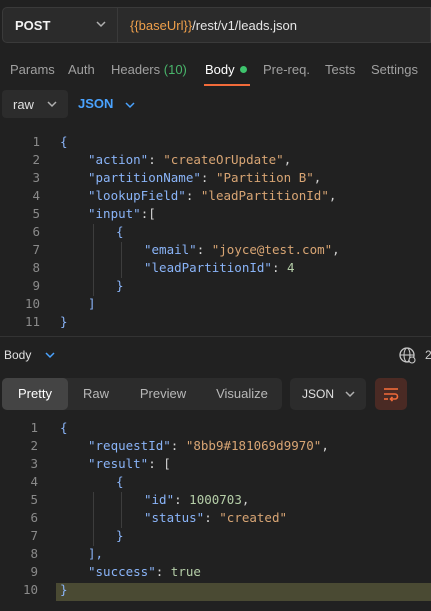 The width and height of the screenshot is (431, 611). I want to click on tab-headers: Headers (10), so click(149, 69).